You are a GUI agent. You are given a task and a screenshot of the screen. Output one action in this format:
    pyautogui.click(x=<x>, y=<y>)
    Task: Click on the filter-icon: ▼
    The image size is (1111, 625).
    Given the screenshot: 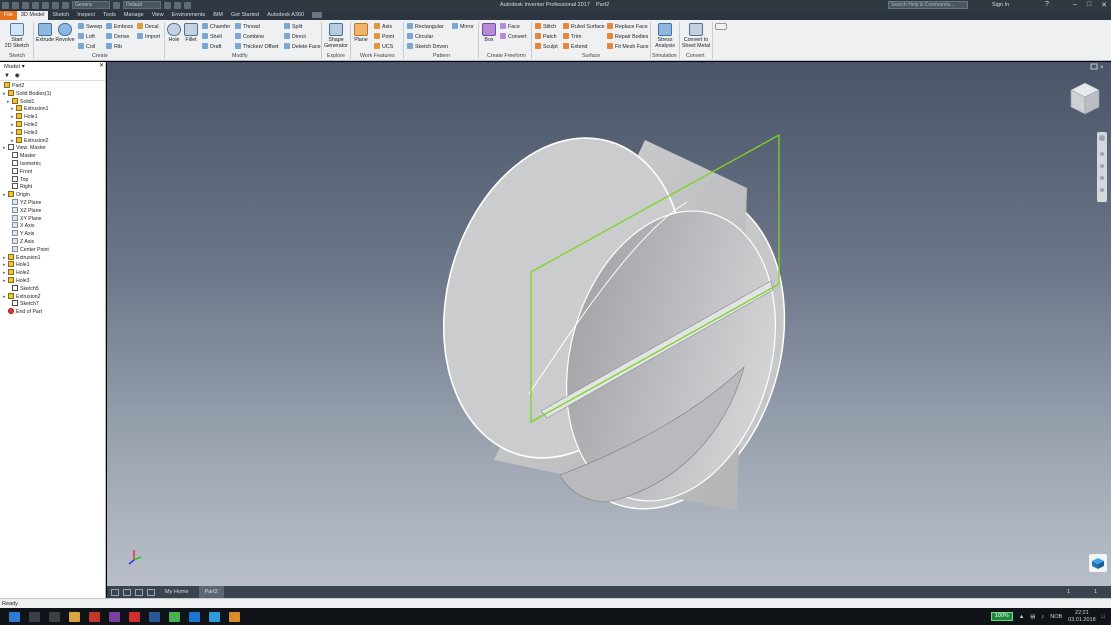 What is the action you would take?
    pyautogui.click(x=7, y=76)
    